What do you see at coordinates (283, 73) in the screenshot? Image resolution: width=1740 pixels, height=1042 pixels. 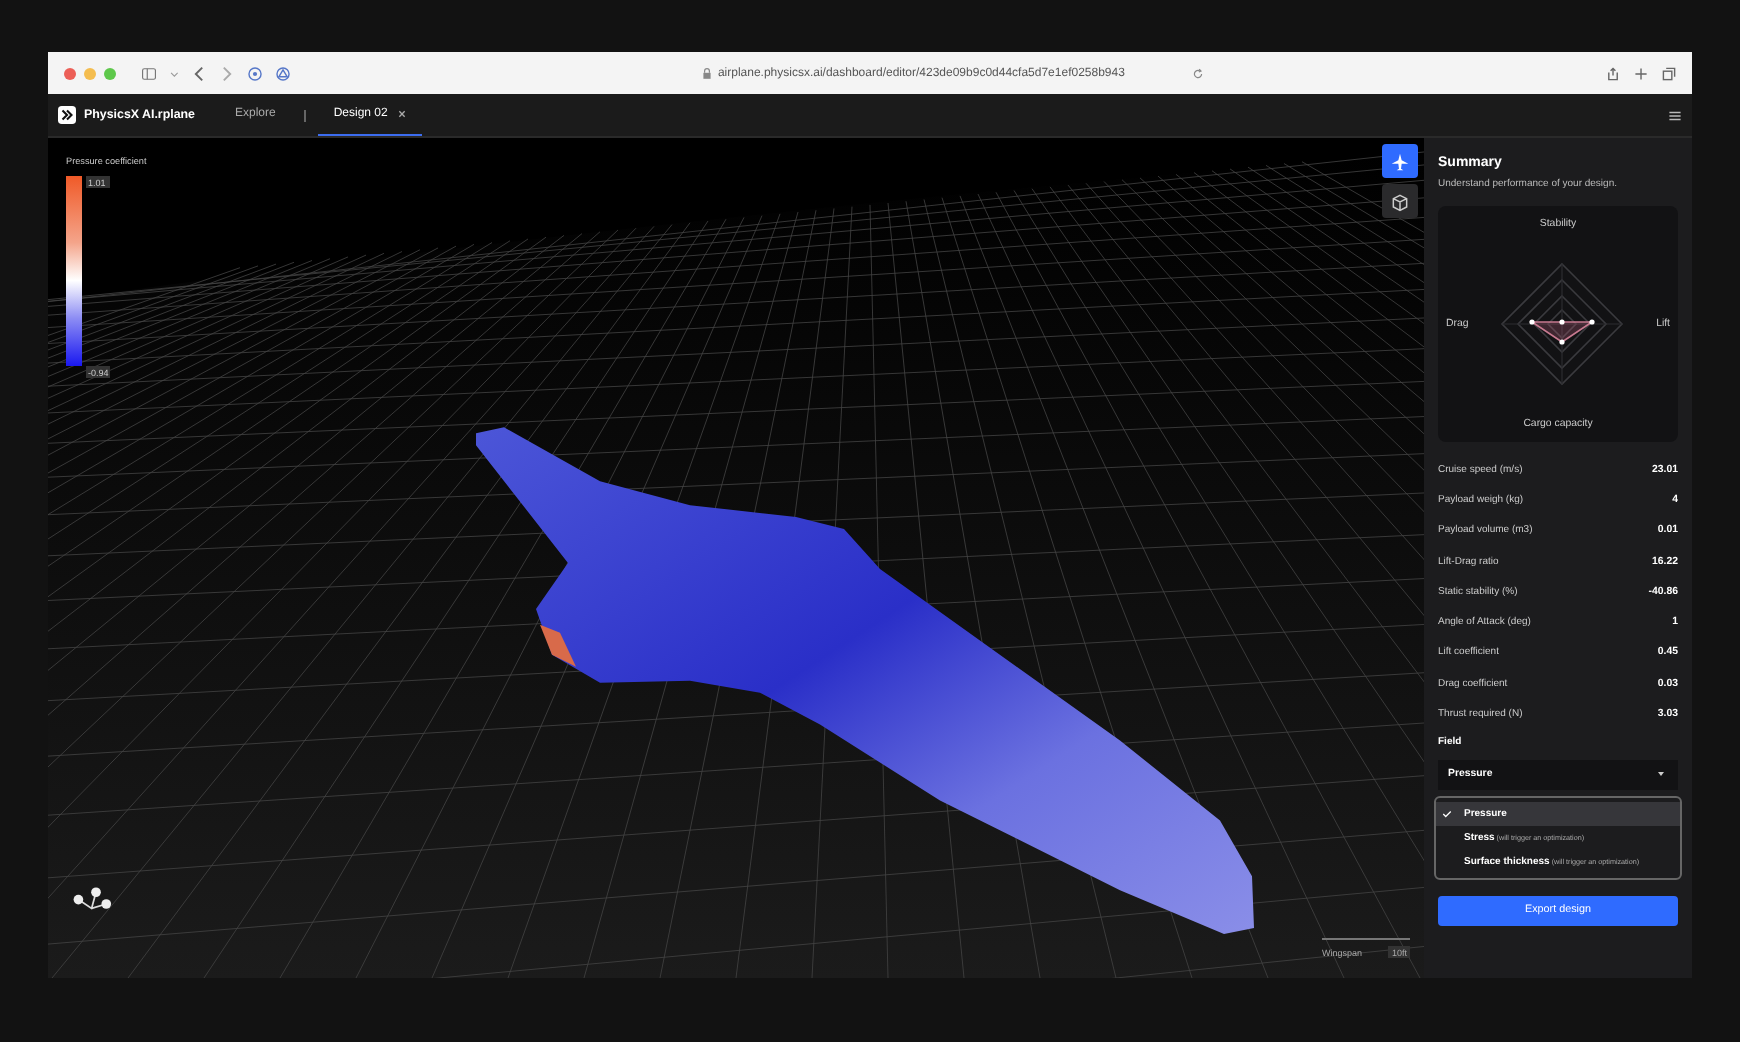 I see `extension-icon` at bounding box center [283, 73].